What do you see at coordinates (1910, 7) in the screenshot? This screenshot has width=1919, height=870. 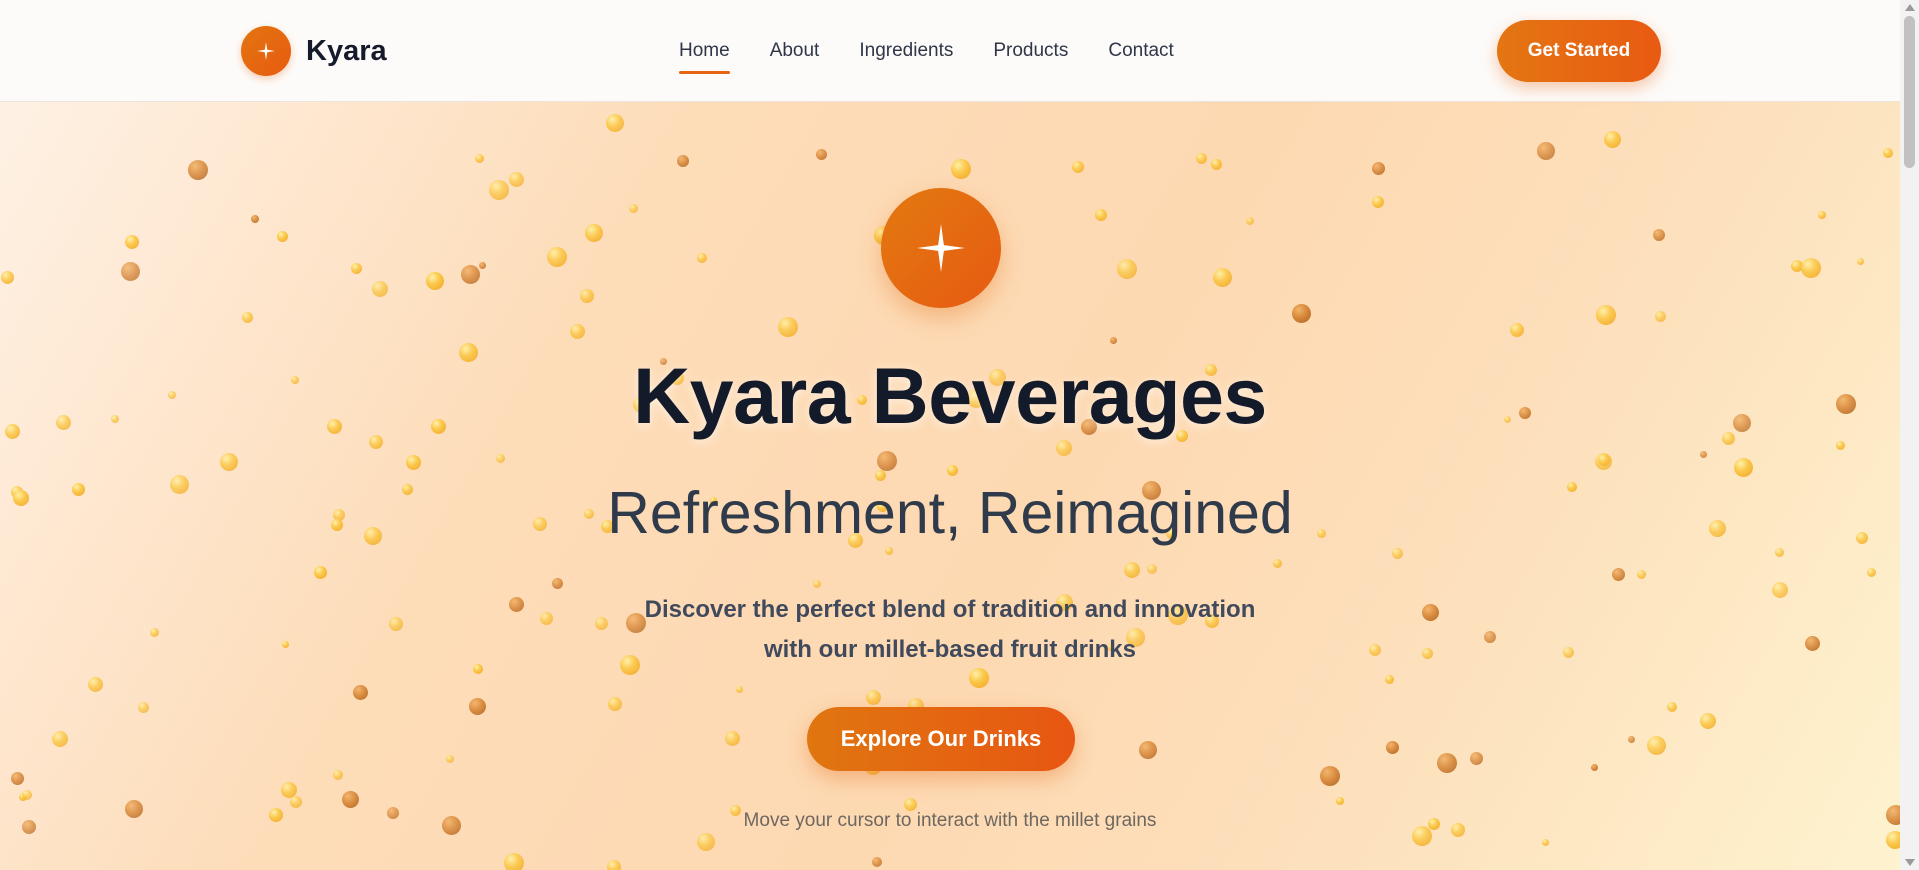 I see `scroll-up-arrow-icon` at bounding box center [1910, 7].